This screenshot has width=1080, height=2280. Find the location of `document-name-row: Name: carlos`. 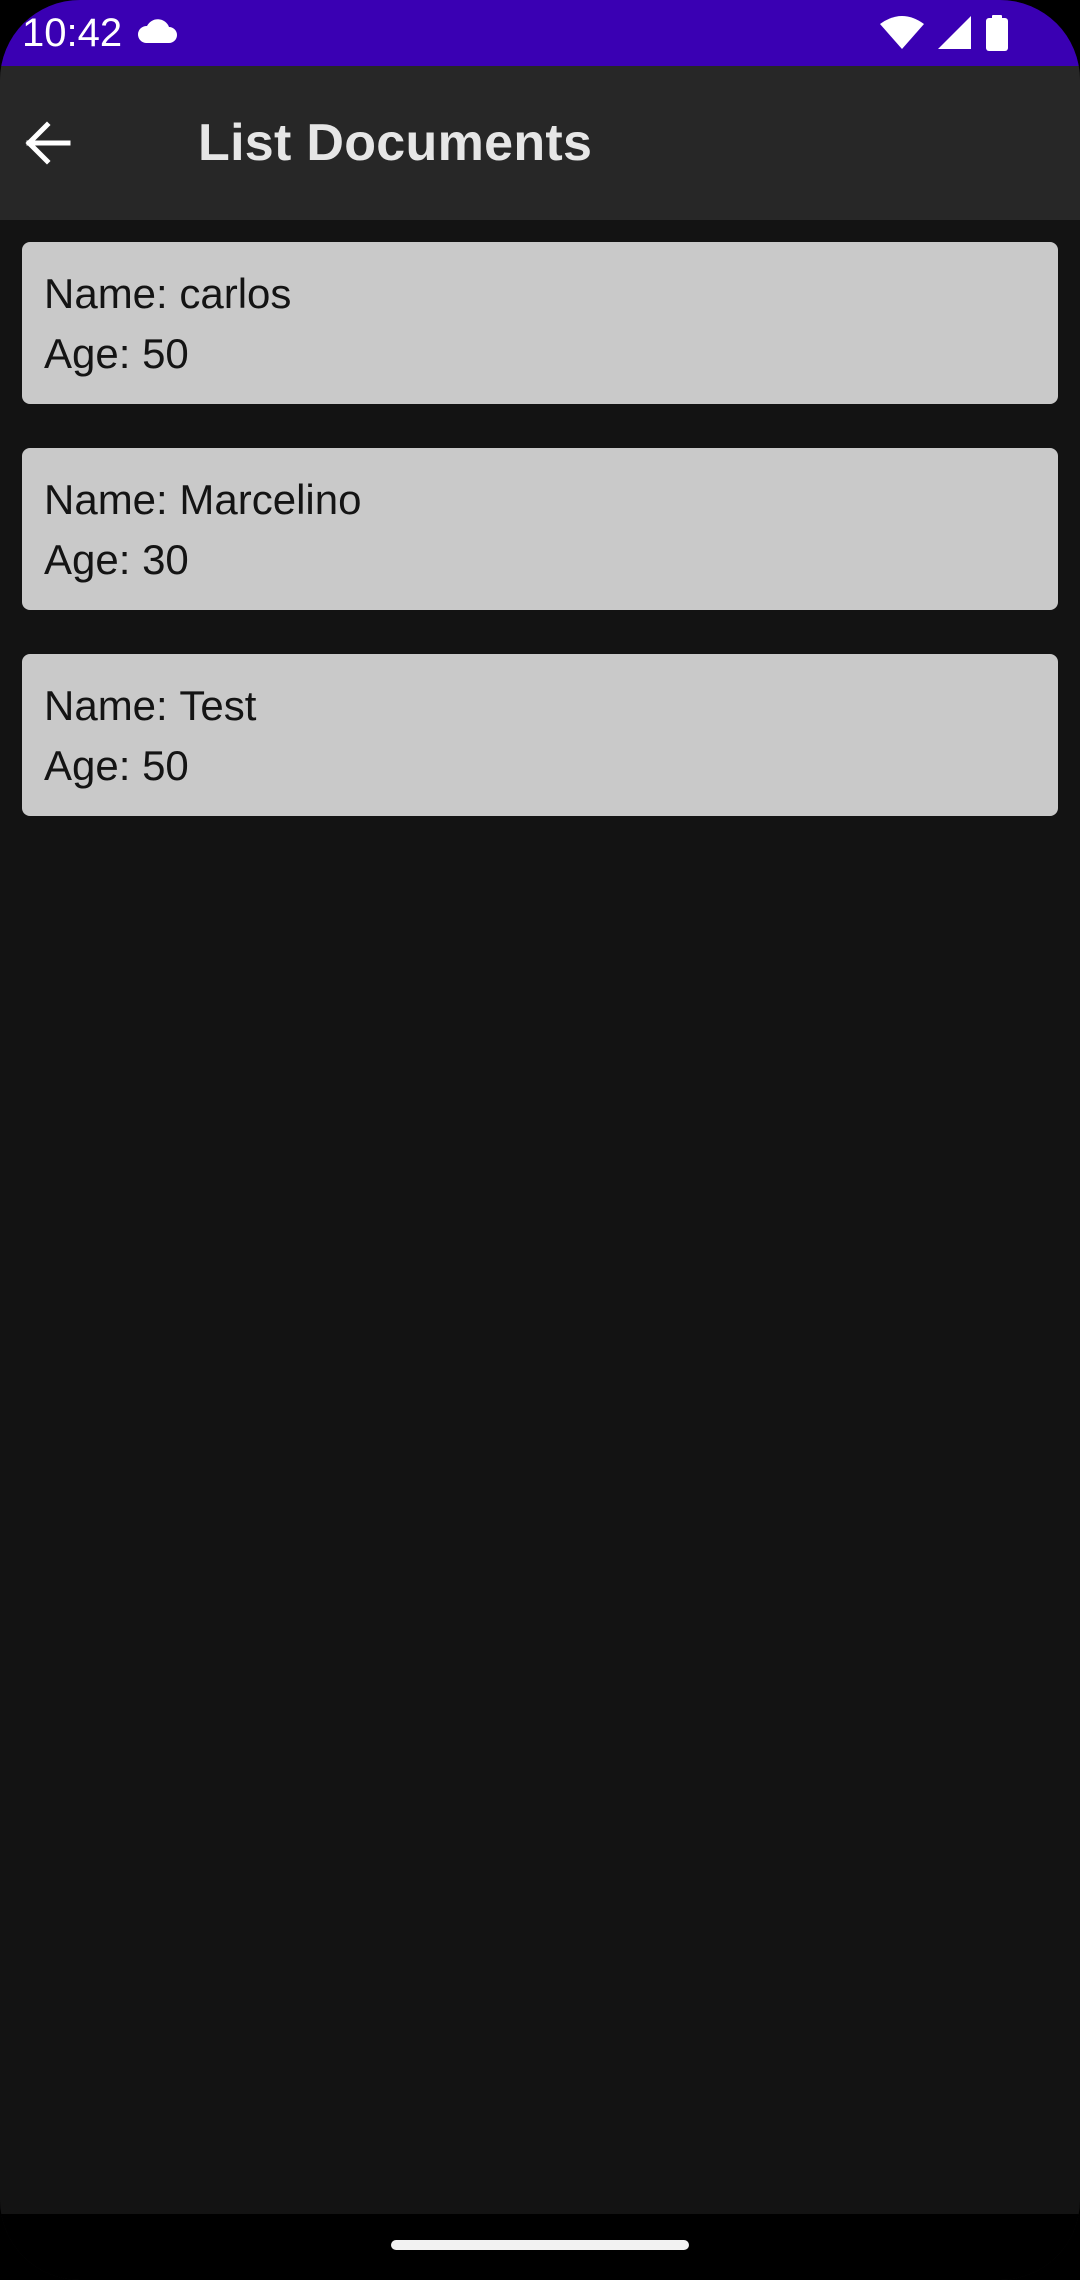

document-name-row: Name: carlos is located at coordinates (551, 294).